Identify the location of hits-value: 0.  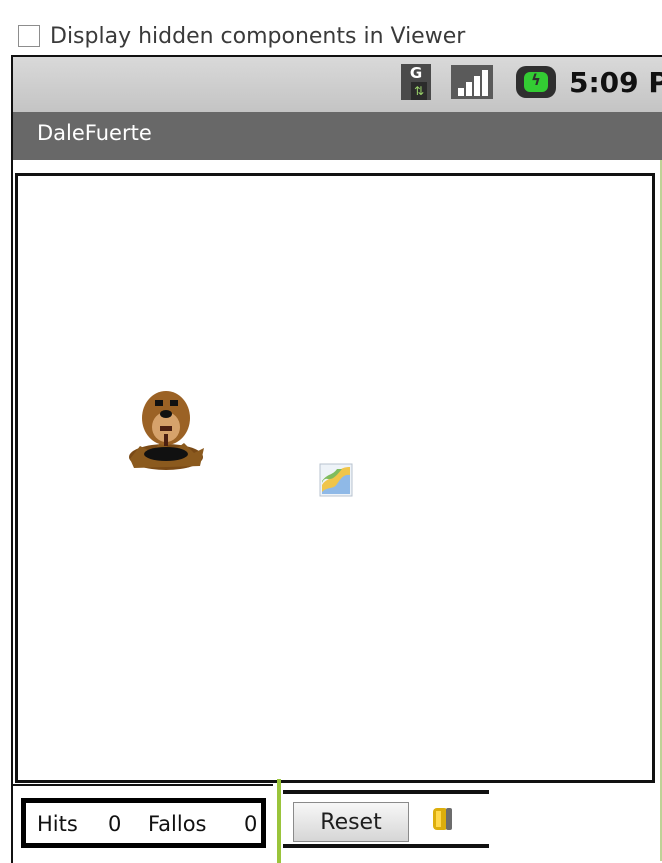
(115, 824).